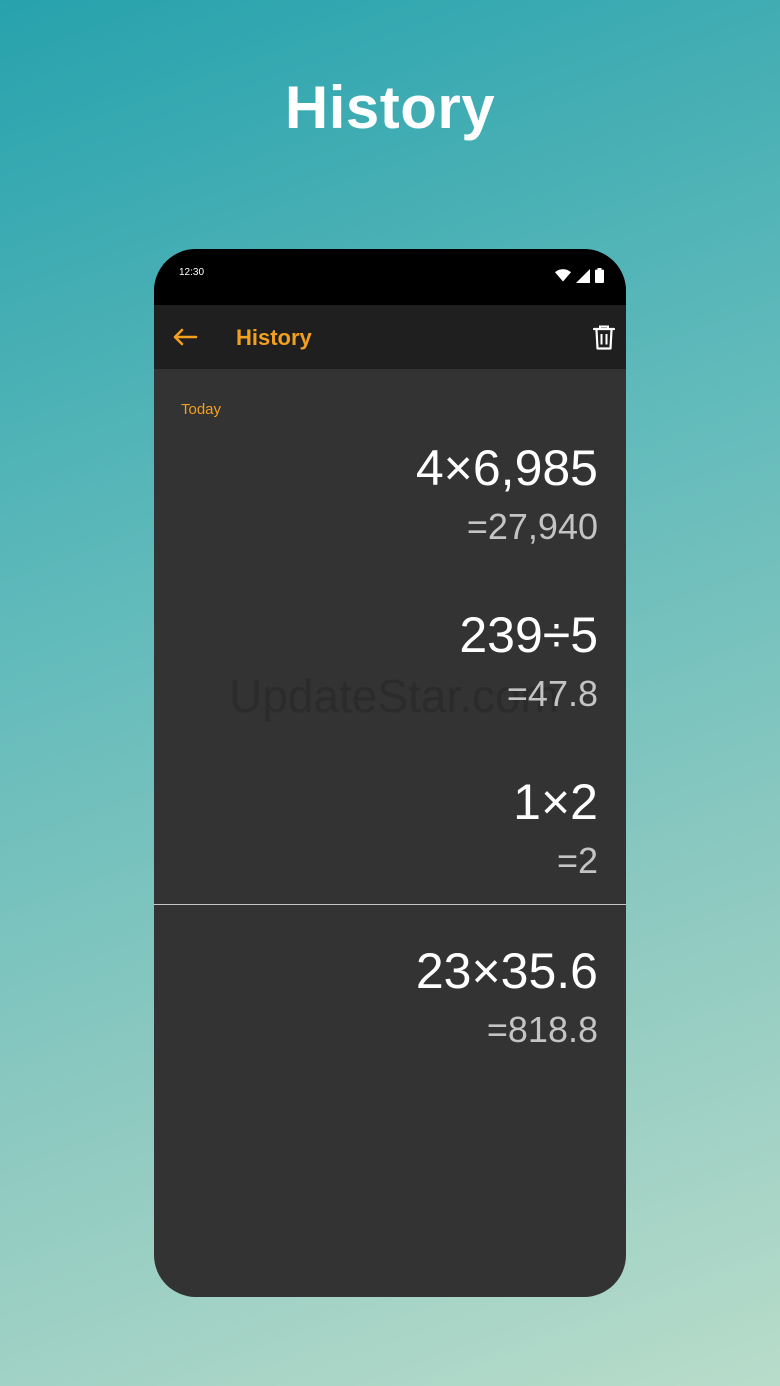 The width and height of the screenshot is (780, 1386). Describe the element at coordinates (542, 1029) in the screenshot. I see `current-result: =818.8` at that location.